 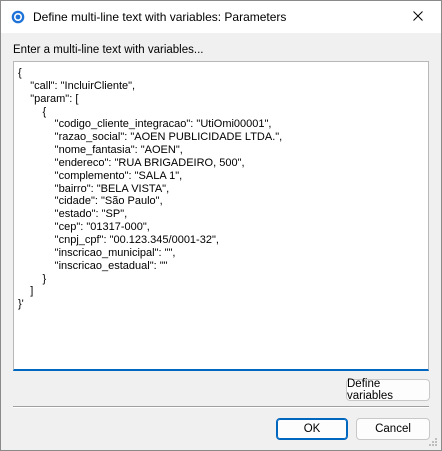 I want to click on app-icon, so click(x=18, y=17).